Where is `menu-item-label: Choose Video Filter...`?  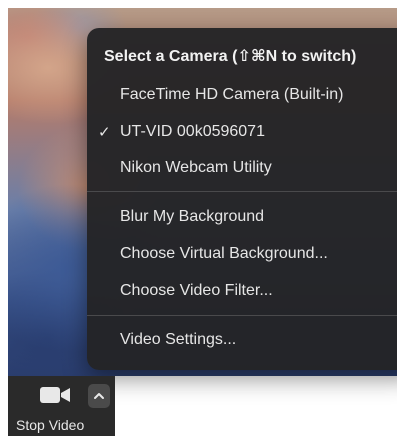 menu-item-label: Choose Video Filter... is located at coordinates (196, 290).